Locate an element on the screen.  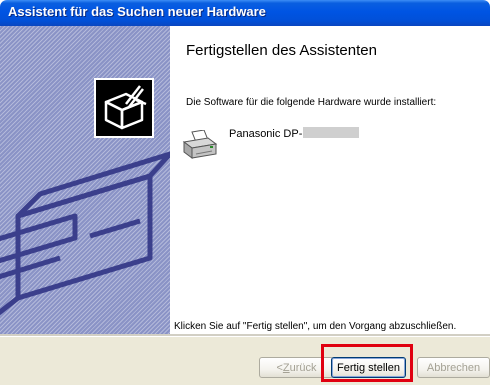
device-name-text: Panasonic DP- is located at coordinates (266, 134).